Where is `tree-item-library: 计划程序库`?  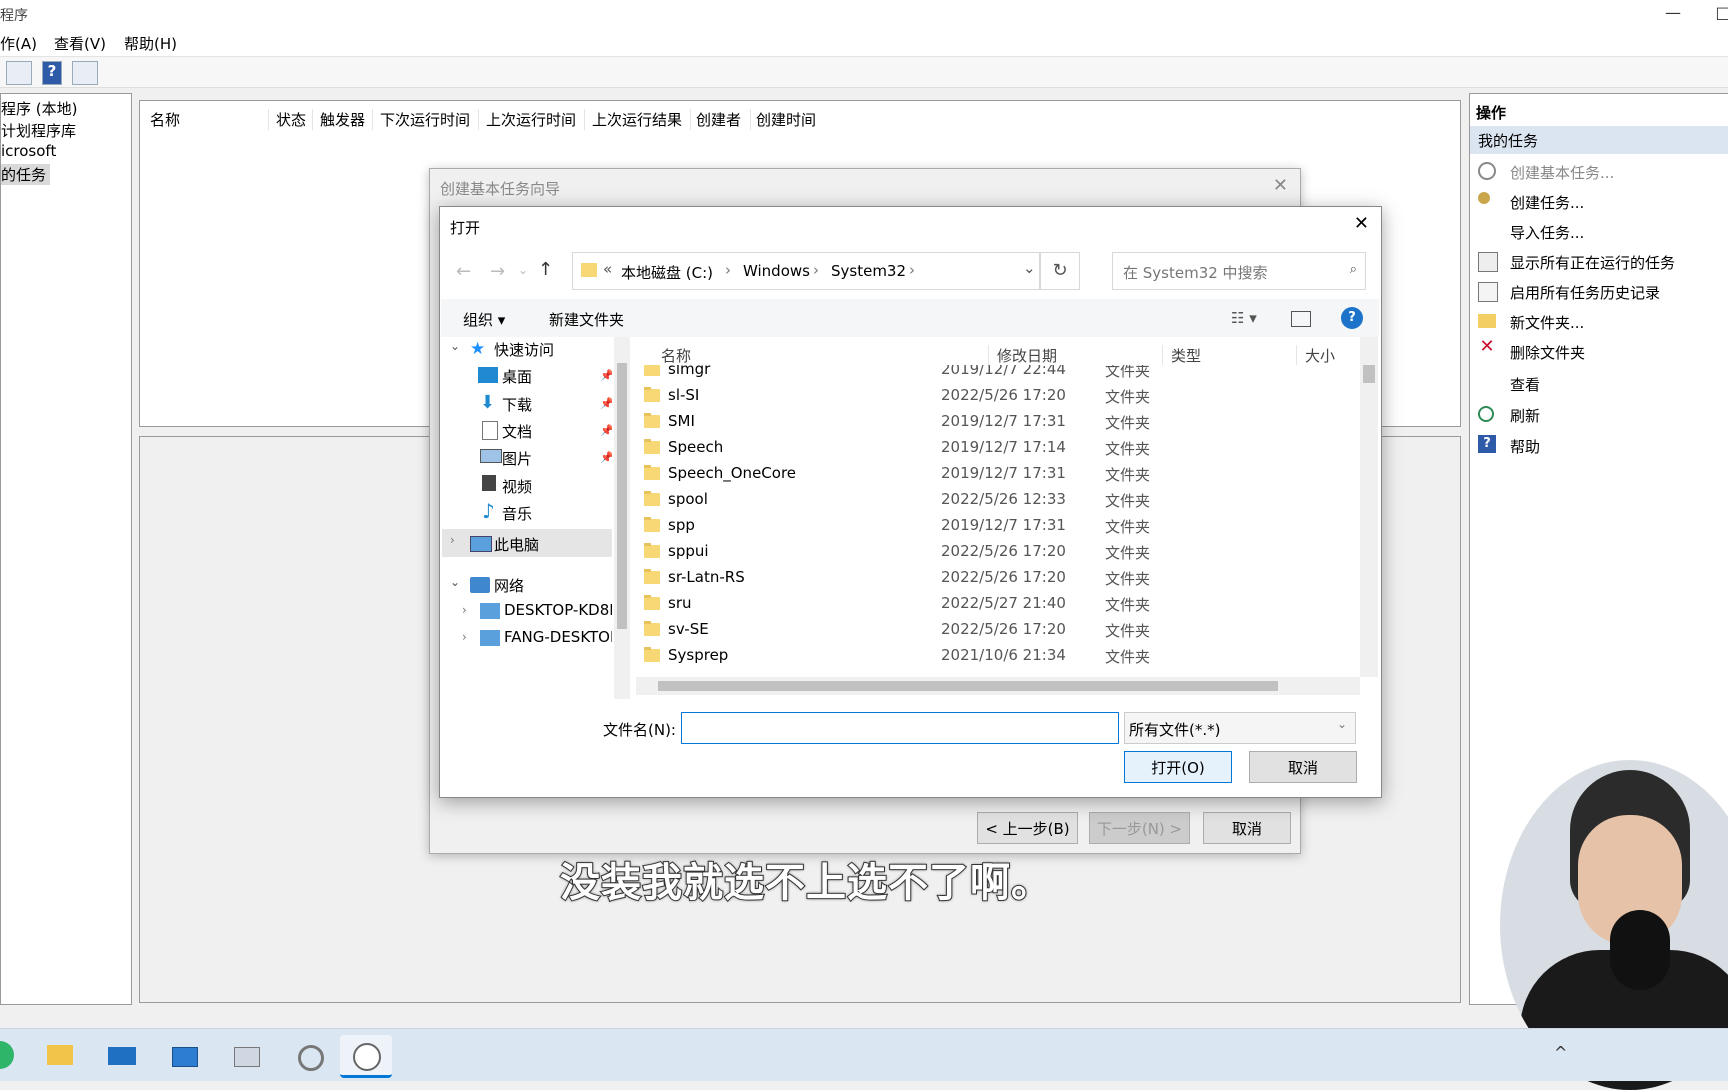
tree-item-library: 计划程序库 is located at coordinates (38, 130).